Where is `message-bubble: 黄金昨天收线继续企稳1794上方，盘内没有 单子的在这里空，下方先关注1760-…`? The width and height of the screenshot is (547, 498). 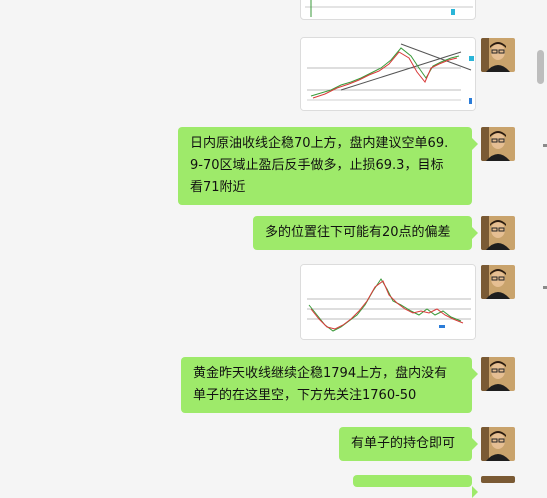 message-bubble: 黄金昨天收线继续企稳1794上方，盘内没有 单子的在这里空，下方先关注1760-… is located at coordinates (329, 385).